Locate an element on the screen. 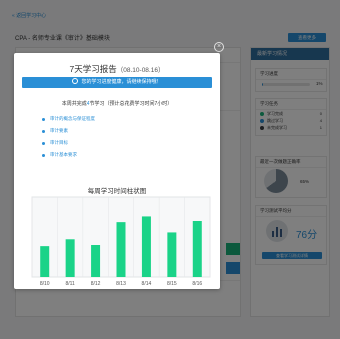  chart-x-tick-label: 8/16 is located at coordinates (197, 284).